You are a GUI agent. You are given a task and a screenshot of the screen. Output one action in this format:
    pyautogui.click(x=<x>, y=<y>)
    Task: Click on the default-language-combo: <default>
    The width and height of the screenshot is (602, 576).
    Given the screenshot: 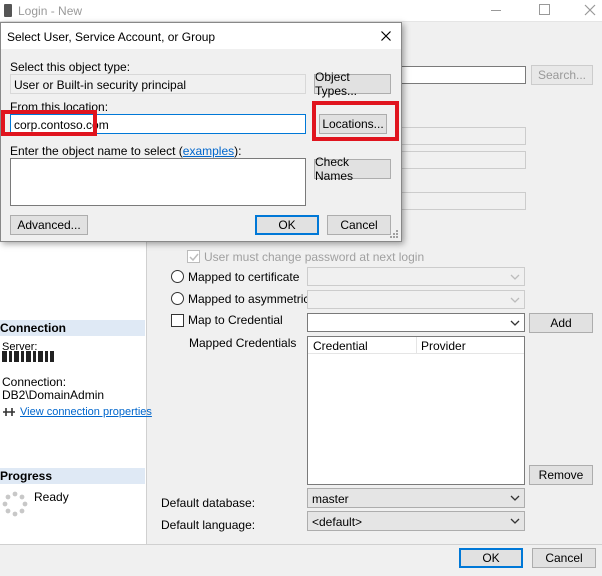 What is the action you would take?
    pyautogui.click(x=416, y=521)
    